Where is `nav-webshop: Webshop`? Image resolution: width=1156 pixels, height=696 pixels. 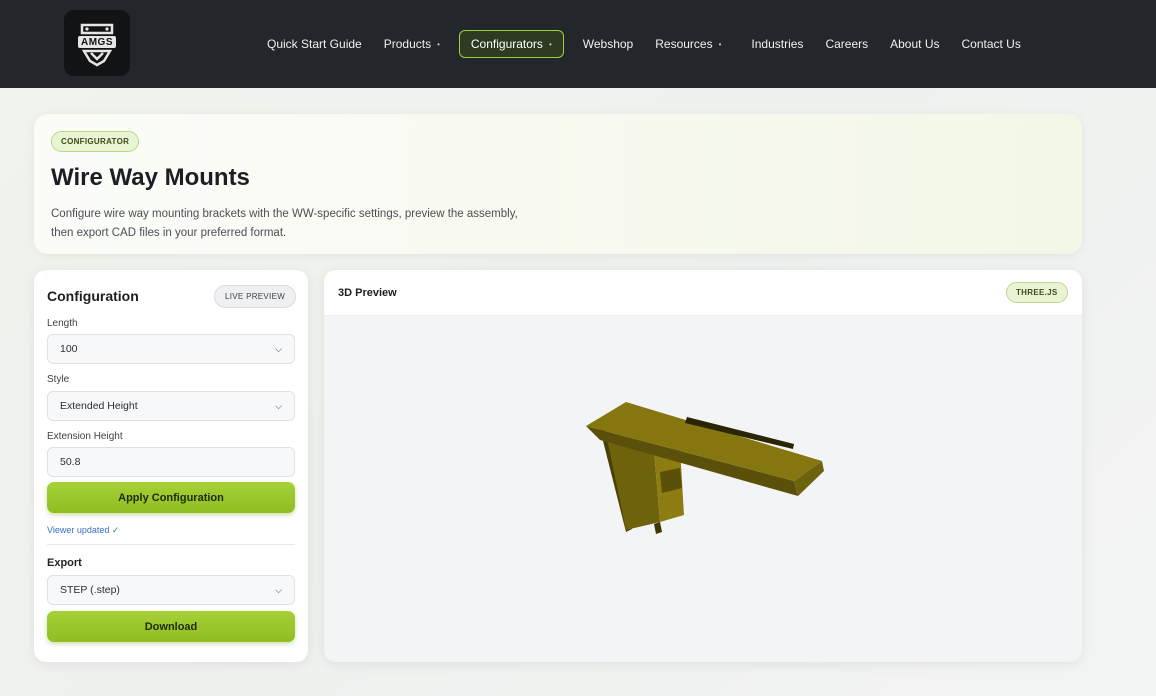
nav-webshop: Webshop is located at coordinates (608, 44).